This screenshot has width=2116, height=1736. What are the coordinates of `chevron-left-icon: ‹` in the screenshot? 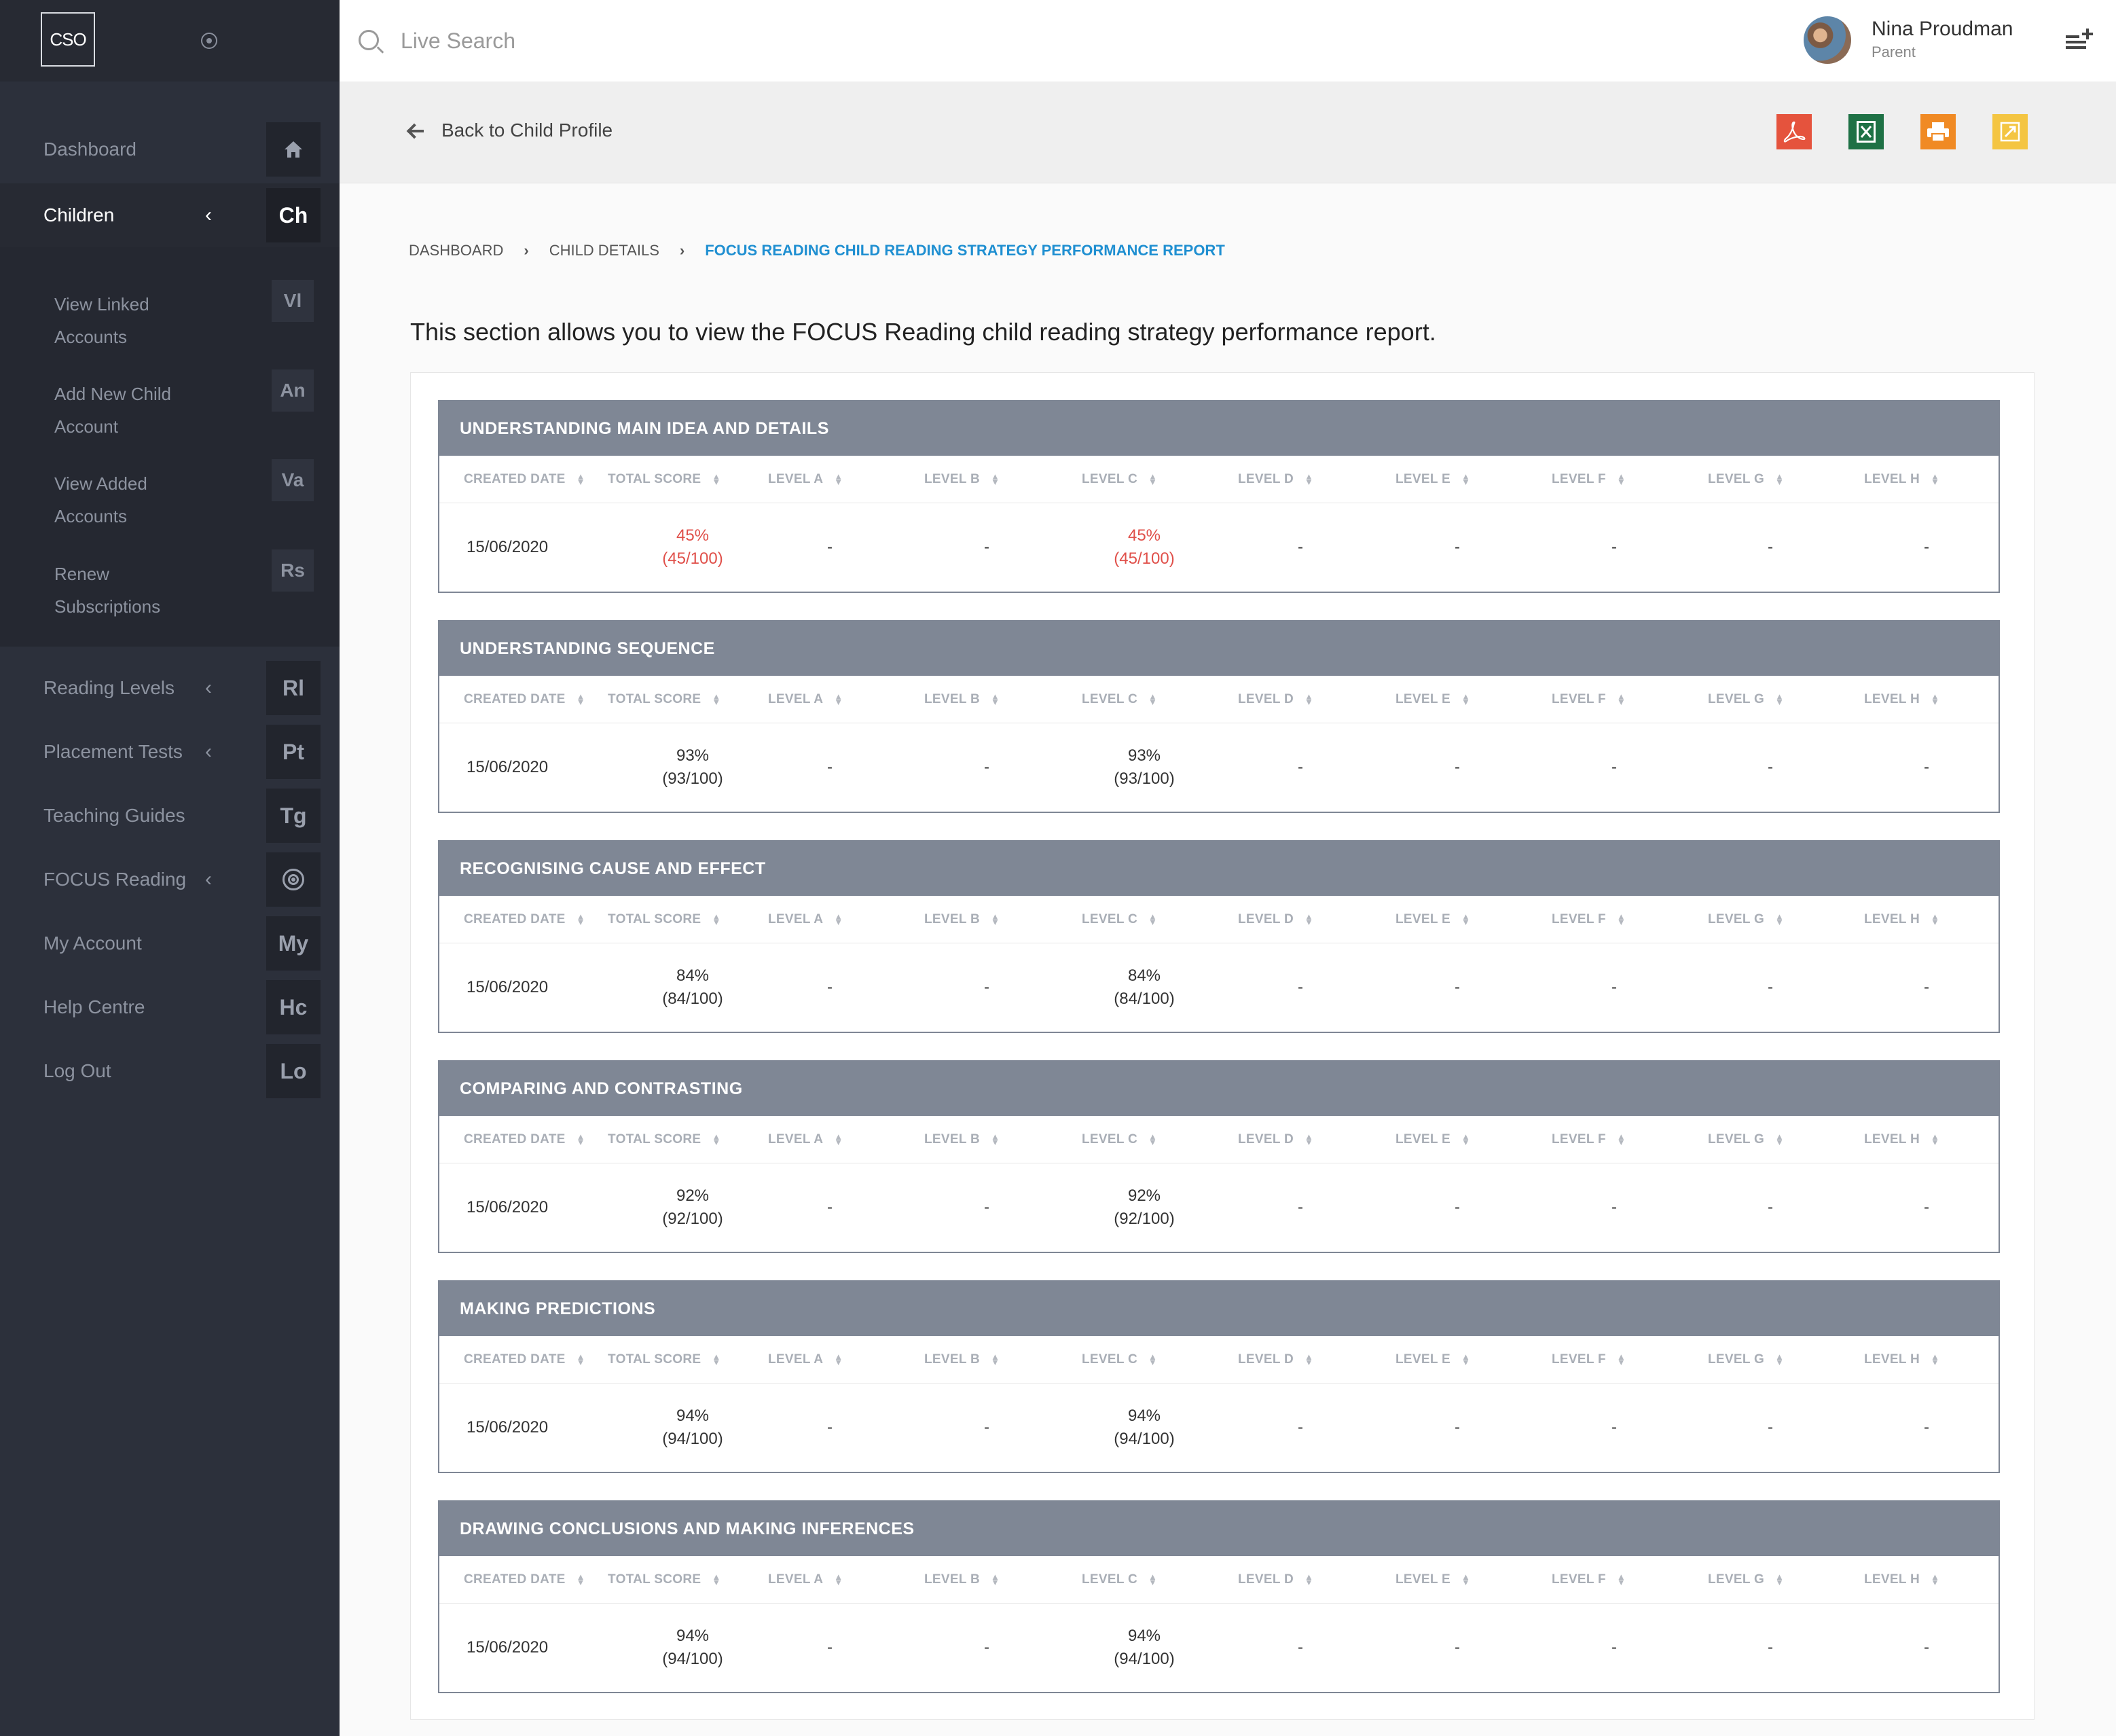 It's located at (209, 879).